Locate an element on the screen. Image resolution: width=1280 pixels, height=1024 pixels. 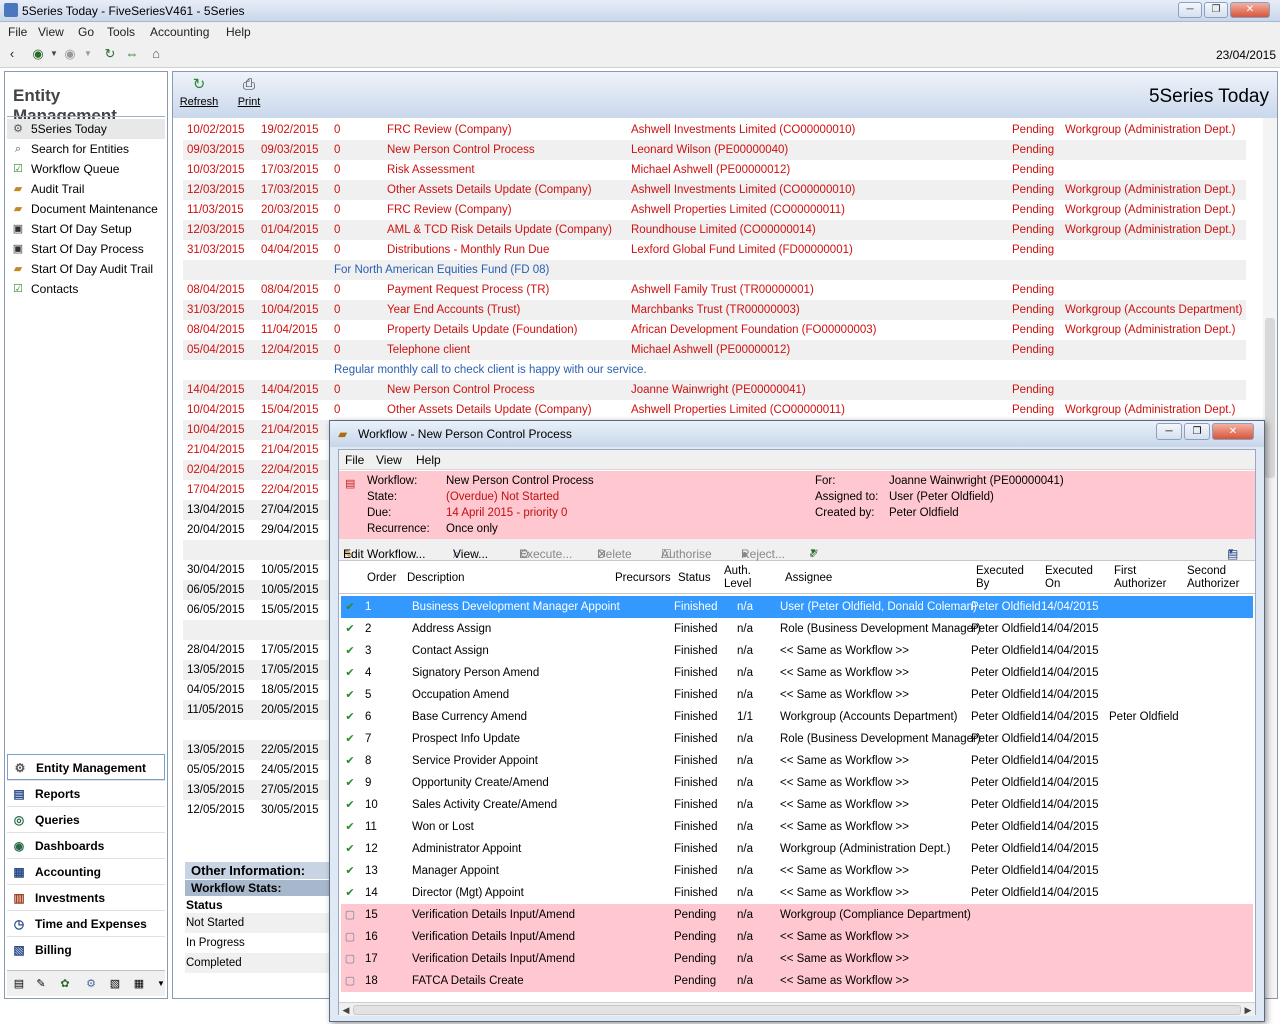
workflow-menu-view: View is located at coordinates (389, 460).